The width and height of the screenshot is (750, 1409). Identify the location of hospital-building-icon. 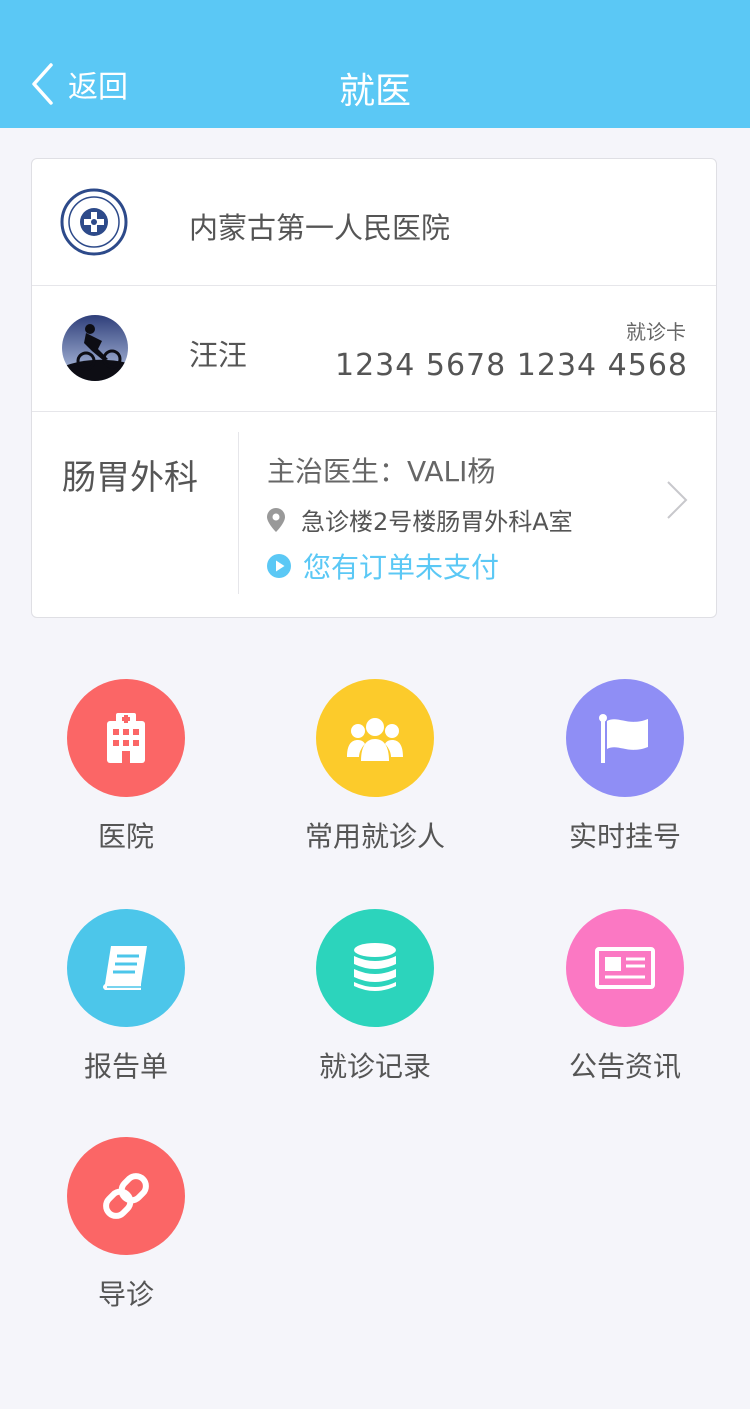
(126, 738).